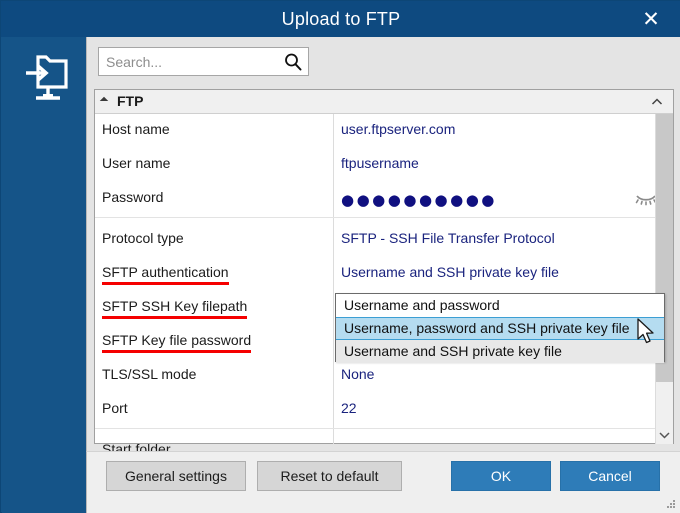  Describe the element at coordinates (375, 410) in the screenshot. I see `property-row: Port 22` at that location.